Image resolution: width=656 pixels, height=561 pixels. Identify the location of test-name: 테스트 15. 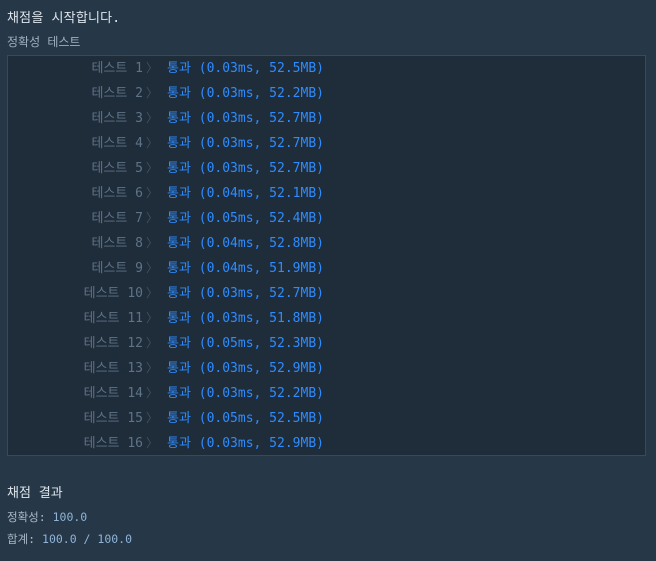
(113, 418).